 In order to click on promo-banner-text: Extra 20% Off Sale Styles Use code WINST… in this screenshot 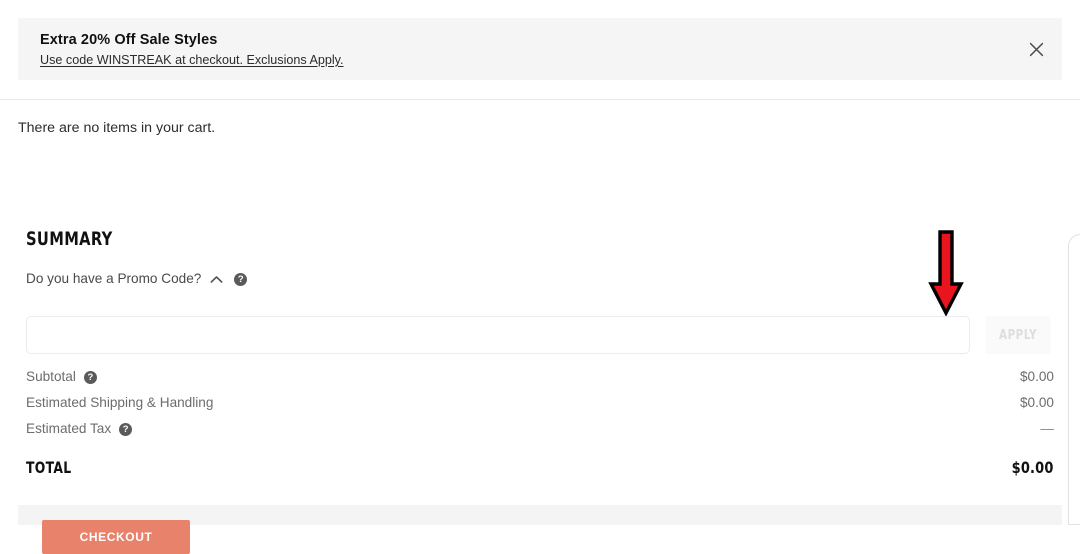, I will do `click(192, 49)`.